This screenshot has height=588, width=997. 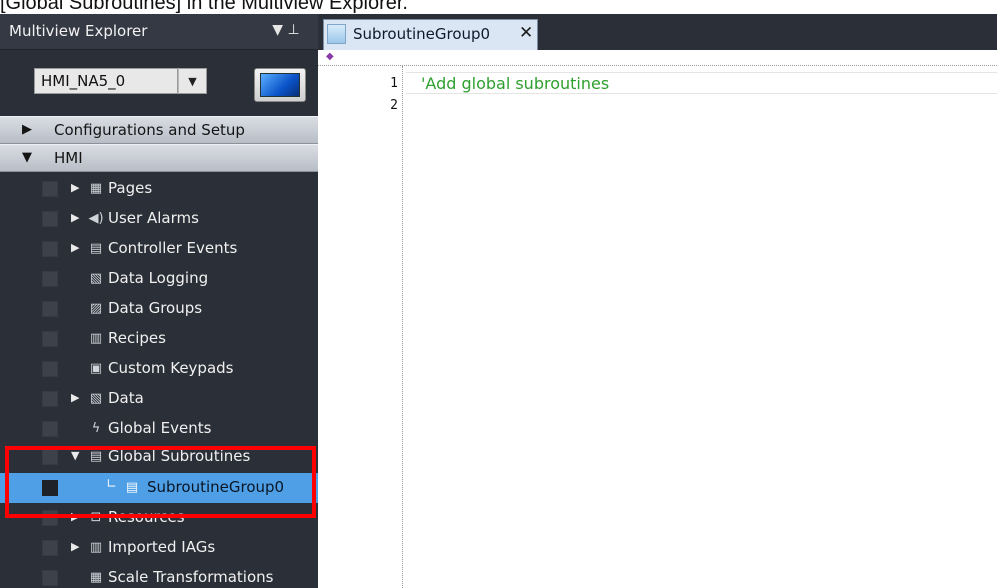 What do you see at coordinates (126, 398) in the screenshot?
I see `tree-item-label: Data` at bounding box center [126, 398].